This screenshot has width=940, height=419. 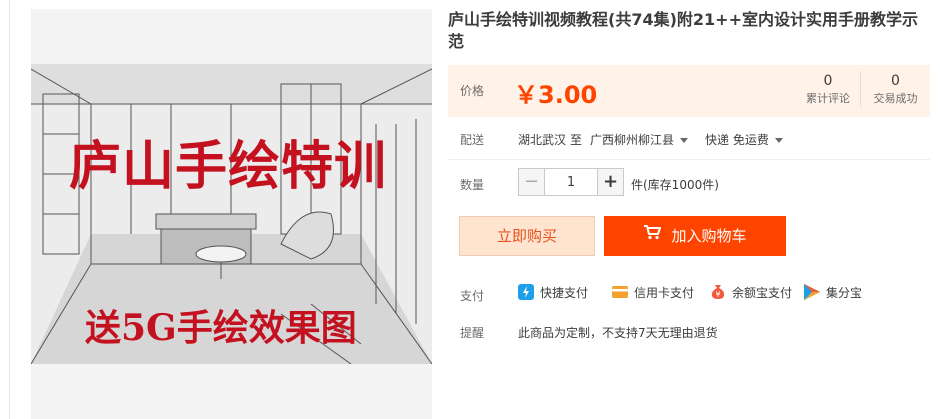 What do you see at coordinates (532, 182) in the screenshot?
I see `decrease-button: −` at bounding box center [532, 182].